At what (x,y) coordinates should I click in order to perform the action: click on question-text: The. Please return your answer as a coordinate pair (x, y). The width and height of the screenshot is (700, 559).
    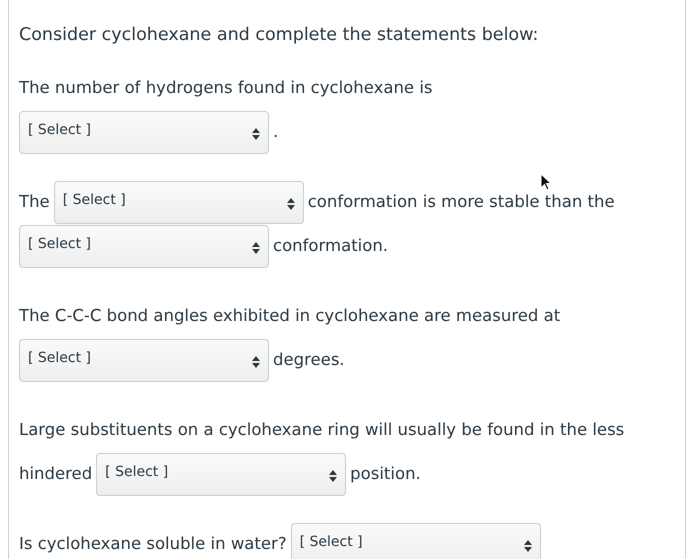
    Looking at the image, I should click on (34, 201).